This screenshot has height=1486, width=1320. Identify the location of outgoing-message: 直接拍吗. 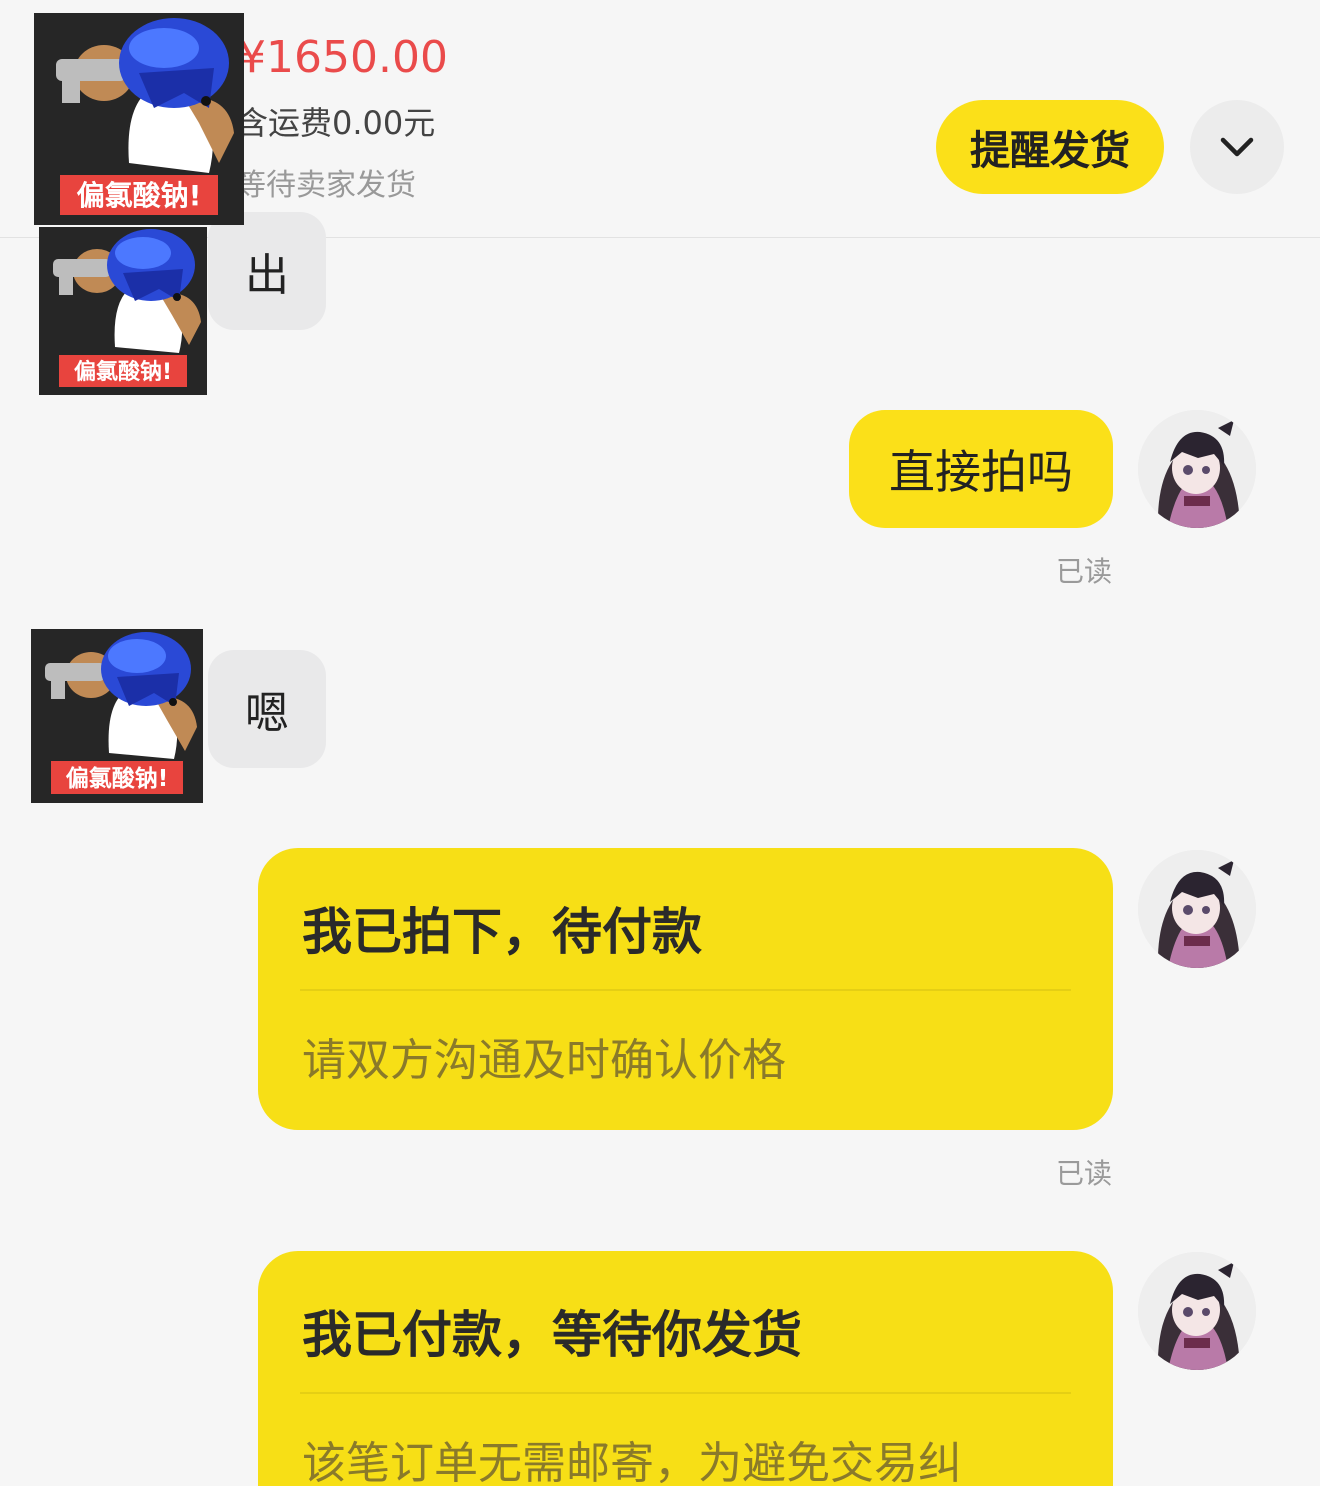
(981, 469).